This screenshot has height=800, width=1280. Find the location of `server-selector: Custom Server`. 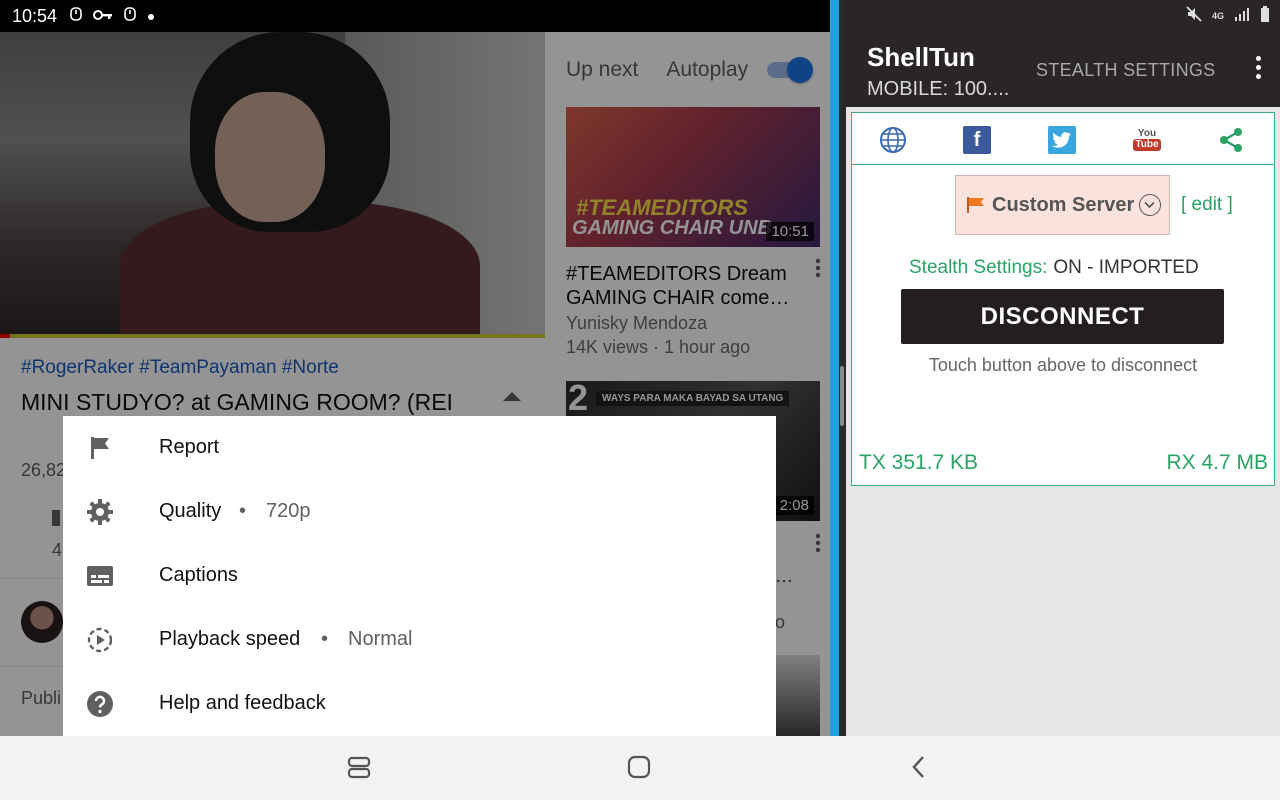

server-selector: Custom Server is located at coordinates (1062, 205).